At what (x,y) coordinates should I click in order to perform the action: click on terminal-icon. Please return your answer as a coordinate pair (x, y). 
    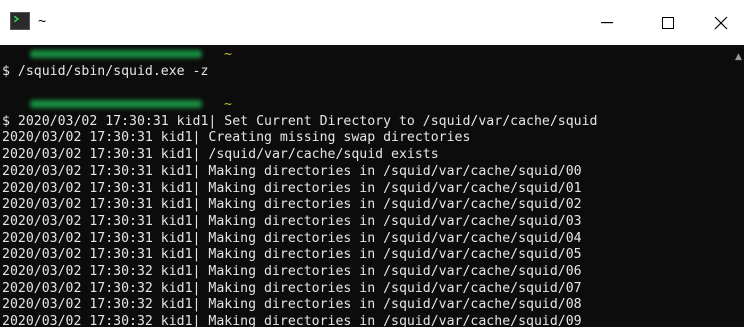
    Looking at the image, I should click on (20, 21).